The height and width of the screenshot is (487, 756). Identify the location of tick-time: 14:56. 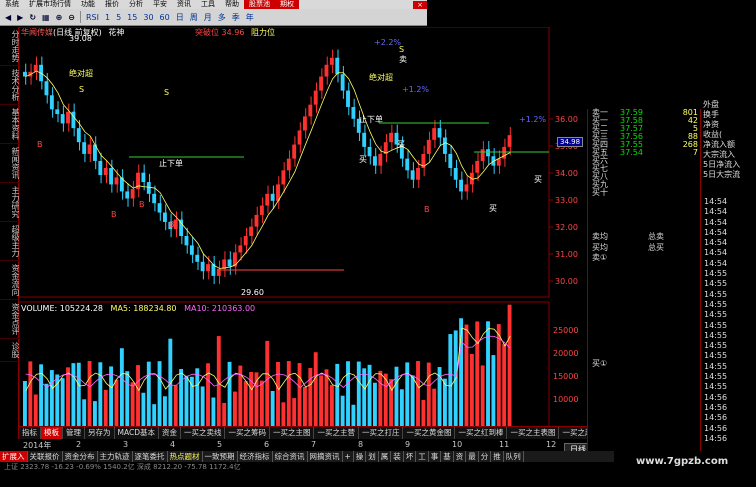
(716, 428).